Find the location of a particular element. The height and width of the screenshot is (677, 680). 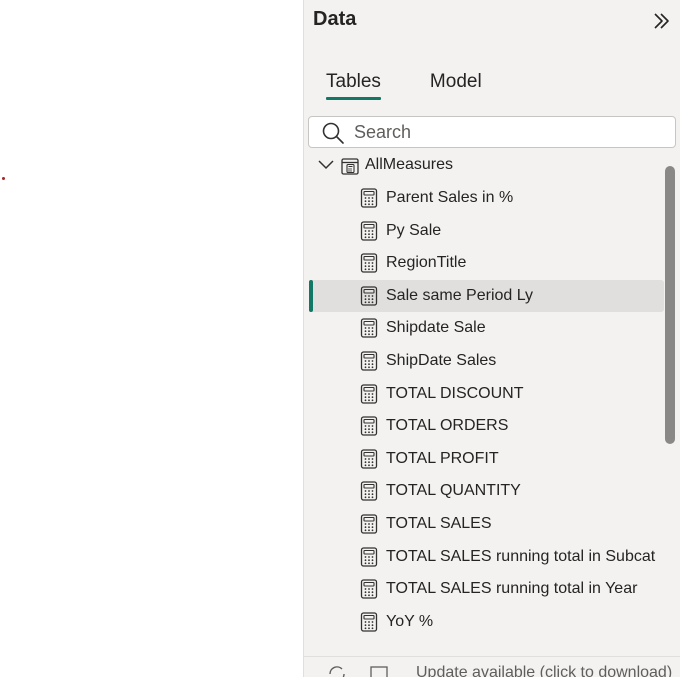

field-item: TOTAL SALES running total in Year is located at coordinates (485, 589).